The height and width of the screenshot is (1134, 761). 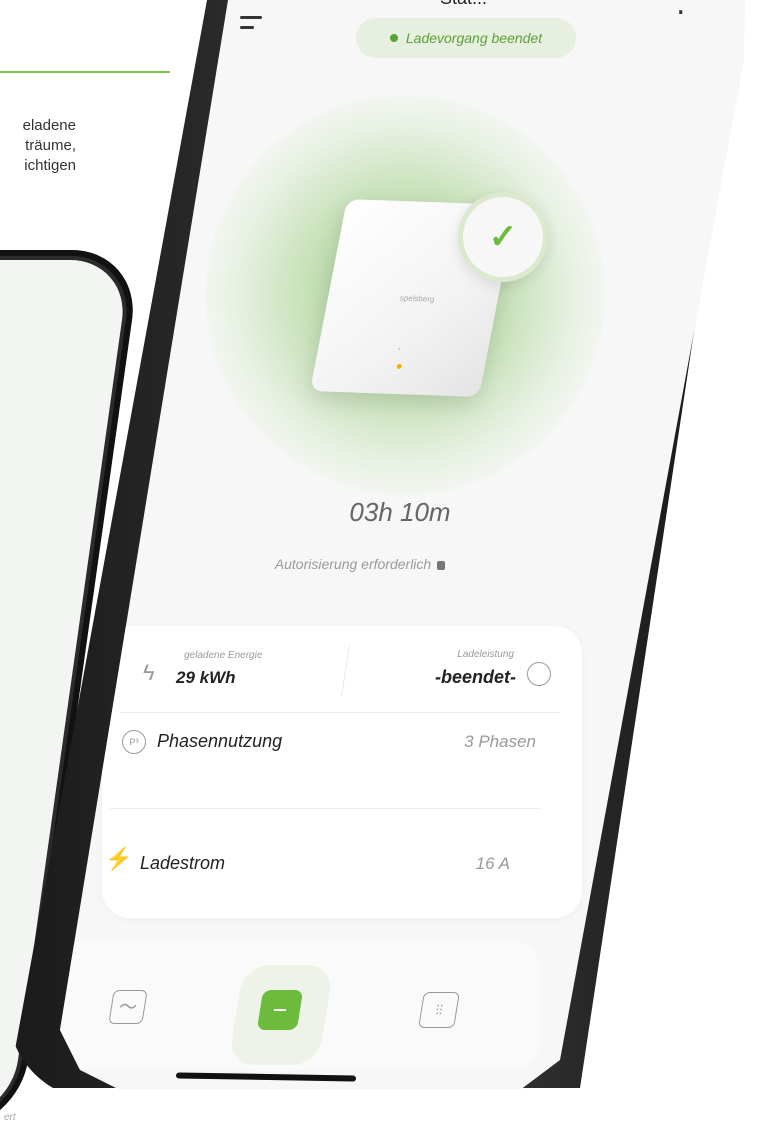 I want to click on marketing-text-line: eladene, so click(x=49, y=125).